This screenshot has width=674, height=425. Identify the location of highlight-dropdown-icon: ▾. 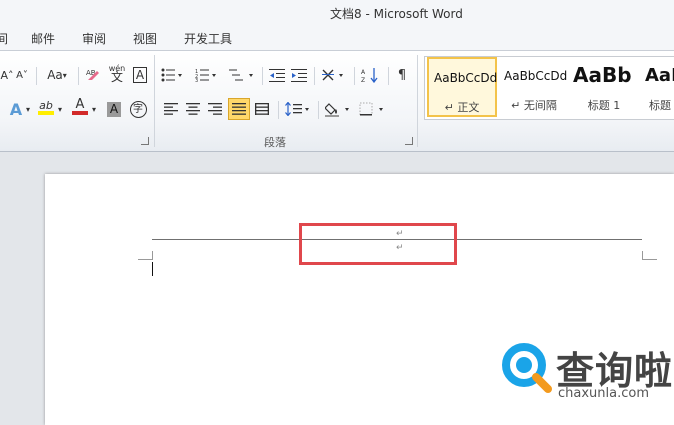
(60, 109).